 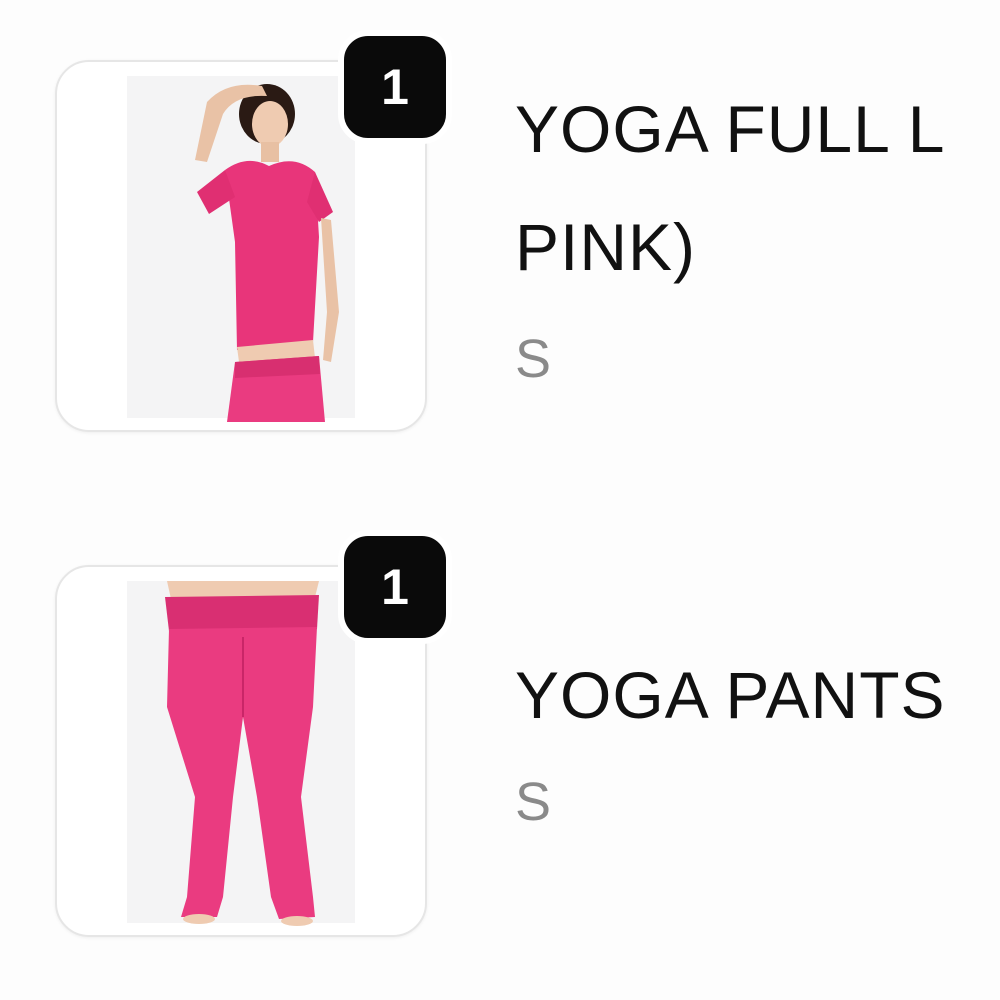 I want to click on product-name-line-1: YOGA FULL L, so click(x=730, y=129).